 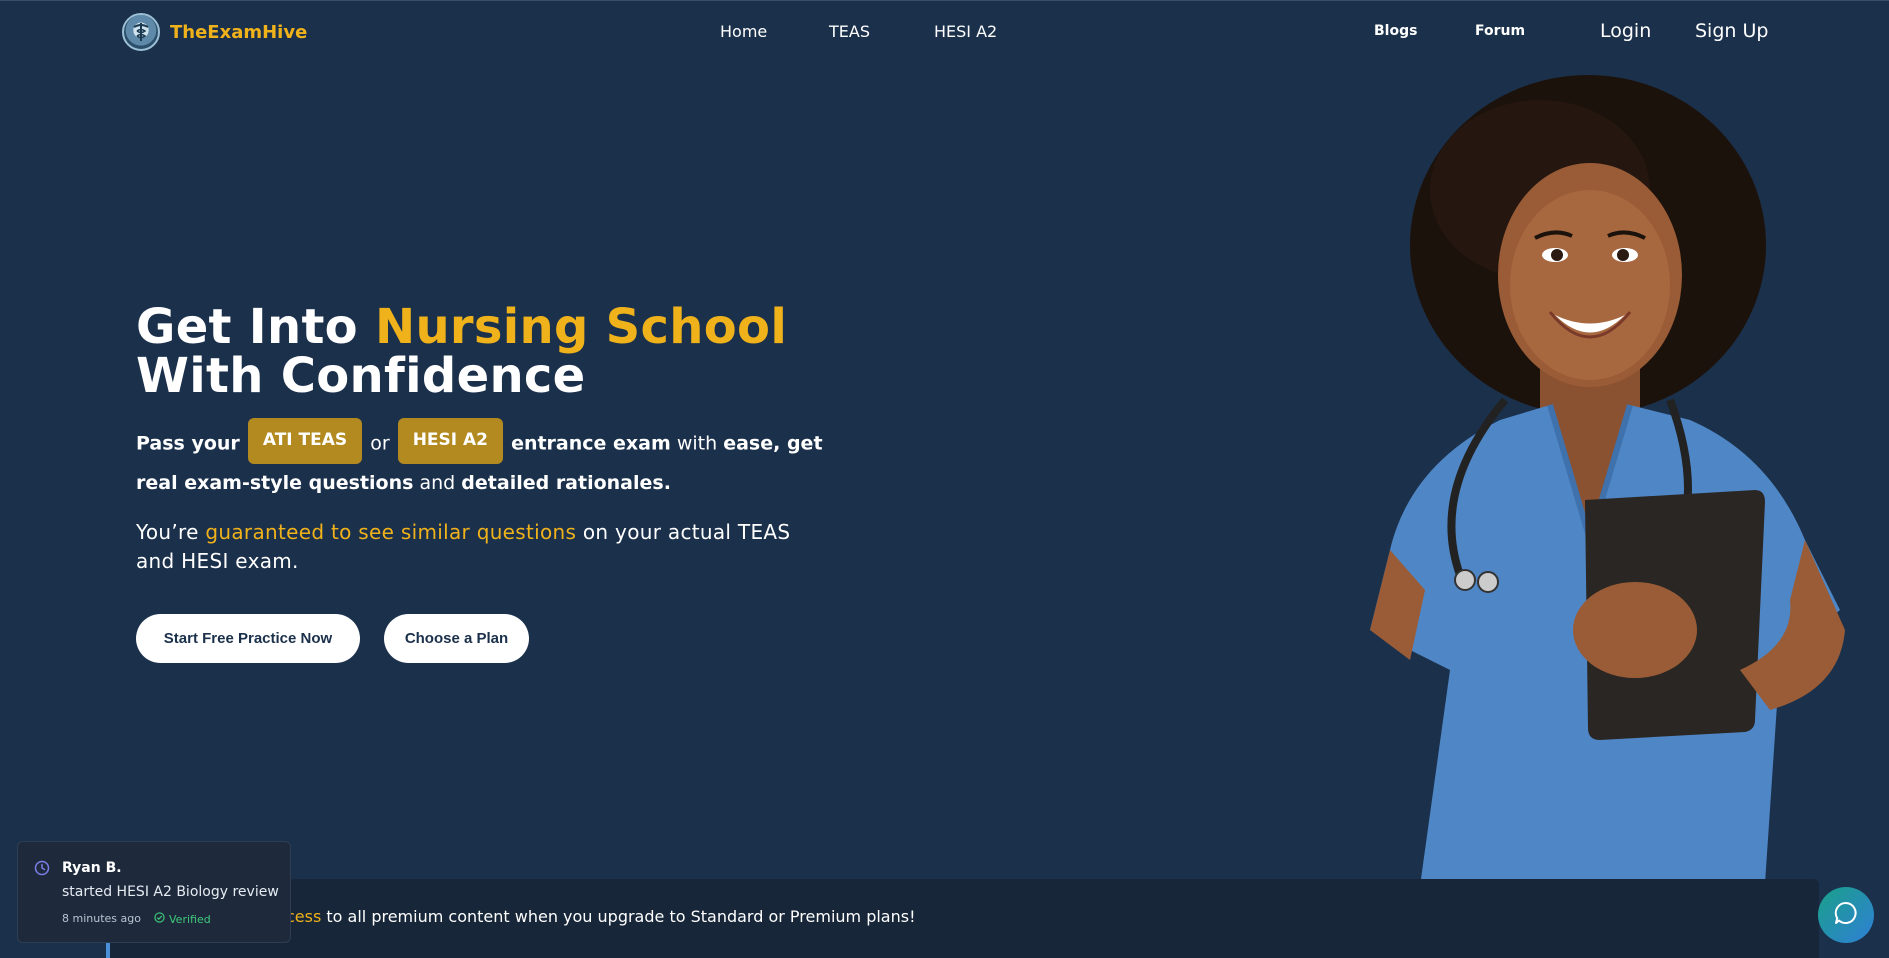 What do you see at coordinates (1731, 31) in the screenshot?
I see `signup-link: Sign Up` at bounding box center [1731, 31].